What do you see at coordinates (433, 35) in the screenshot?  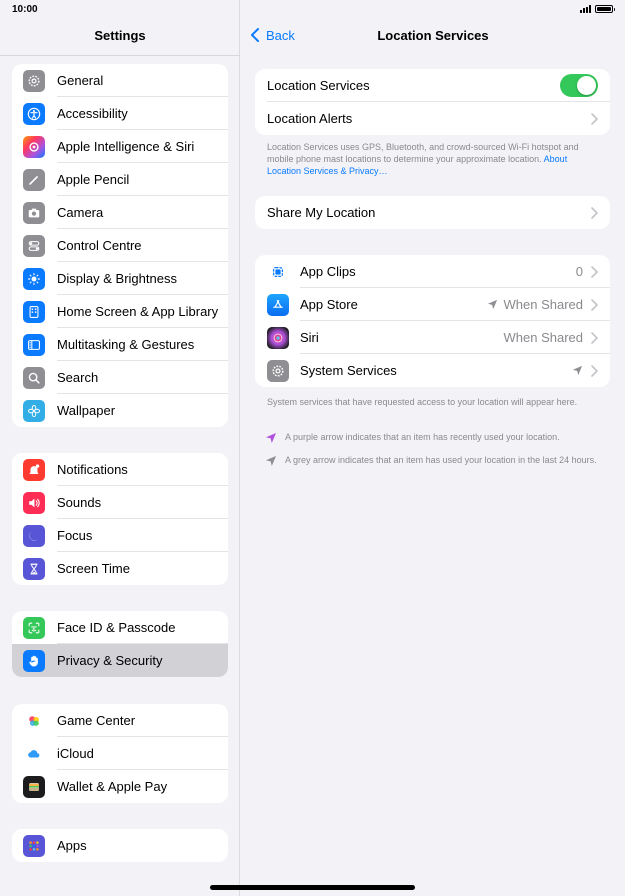 I see `page-title: Location Services` at bounding box center [433, 35].